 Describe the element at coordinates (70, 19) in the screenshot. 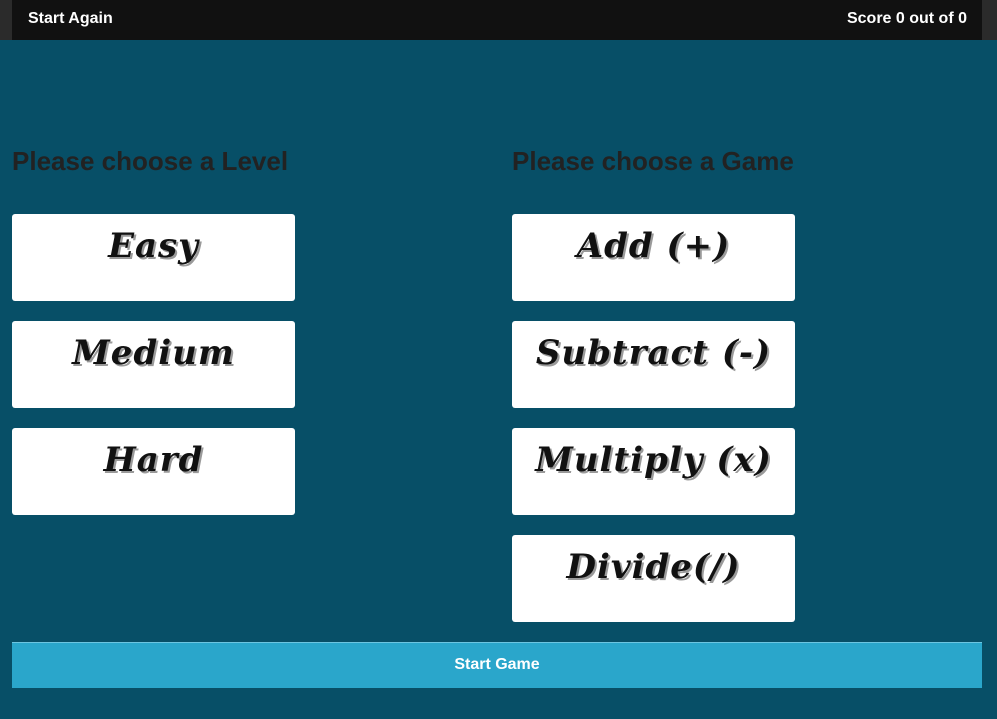

I see `start-again-button: Start Again` at that location.